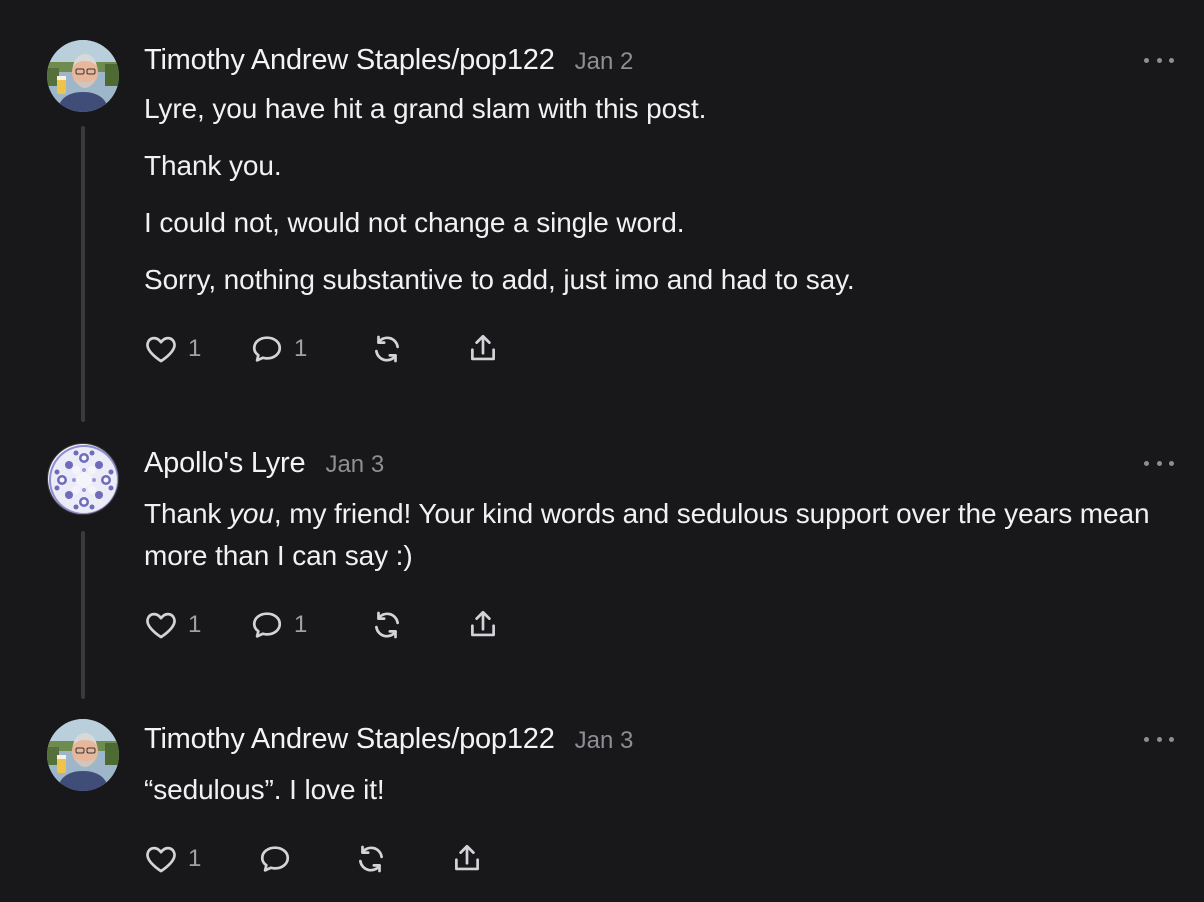  I want to click on comment-body: “sedulous”. I love it!, so click(666, 797).